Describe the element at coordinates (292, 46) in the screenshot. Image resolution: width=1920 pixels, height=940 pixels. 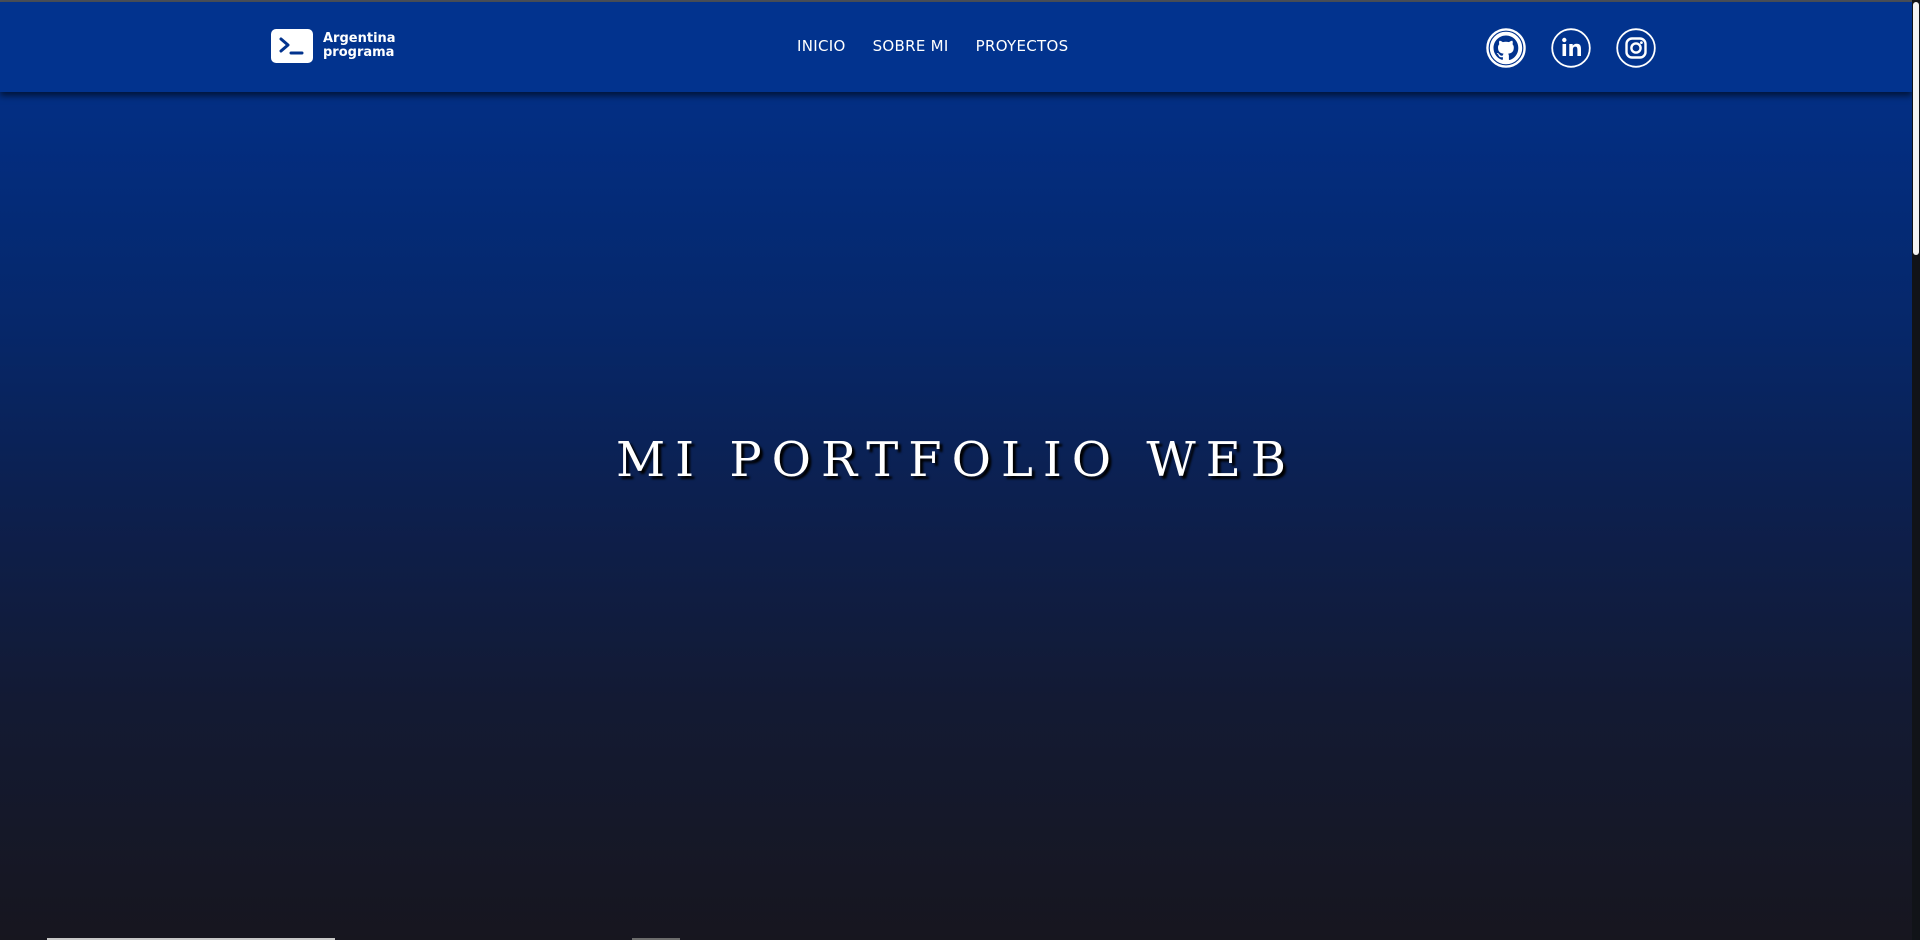
I see `terminal-icon` at that location.